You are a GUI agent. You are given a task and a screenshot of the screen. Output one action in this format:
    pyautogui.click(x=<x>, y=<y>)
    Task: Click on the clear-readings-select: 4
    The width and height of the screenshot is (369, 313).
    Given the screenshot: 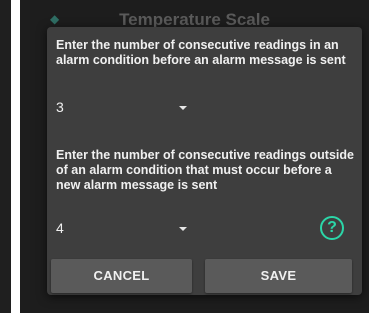 What is the action you would take?
    pyautogui.click(x=121, y=228)
    